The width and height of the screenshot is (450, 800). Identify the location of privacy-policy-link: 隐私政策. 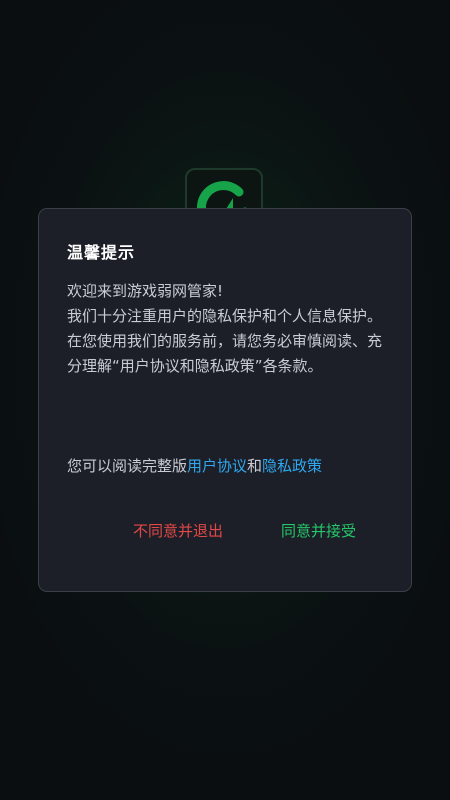
(292, 466).